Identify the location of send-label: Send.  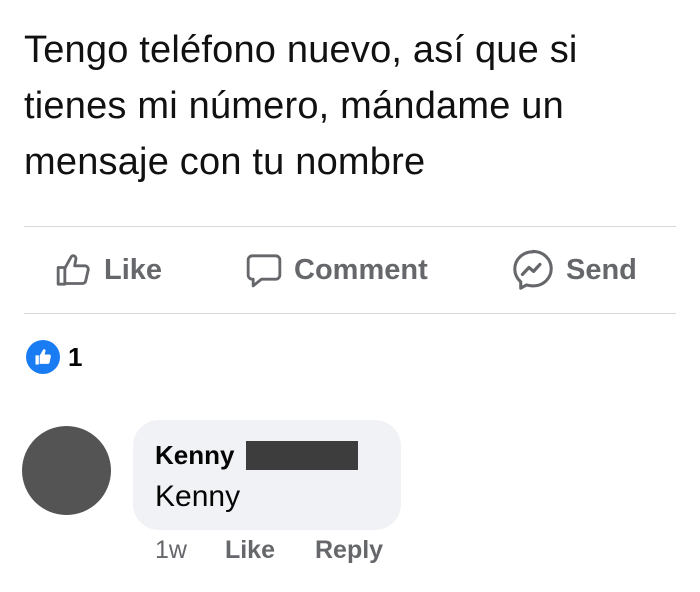
(601, 269).